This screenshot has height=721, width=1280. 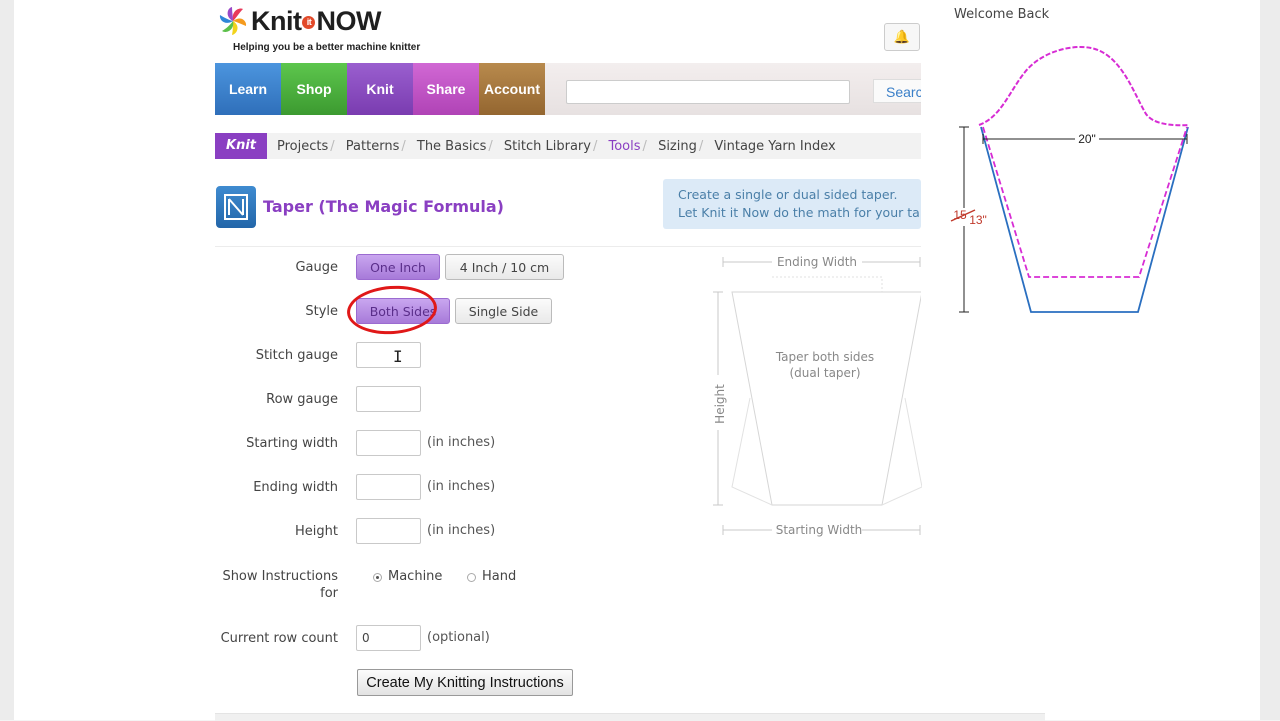 I want to click on ending-width-input, so click(x=388, y=487).